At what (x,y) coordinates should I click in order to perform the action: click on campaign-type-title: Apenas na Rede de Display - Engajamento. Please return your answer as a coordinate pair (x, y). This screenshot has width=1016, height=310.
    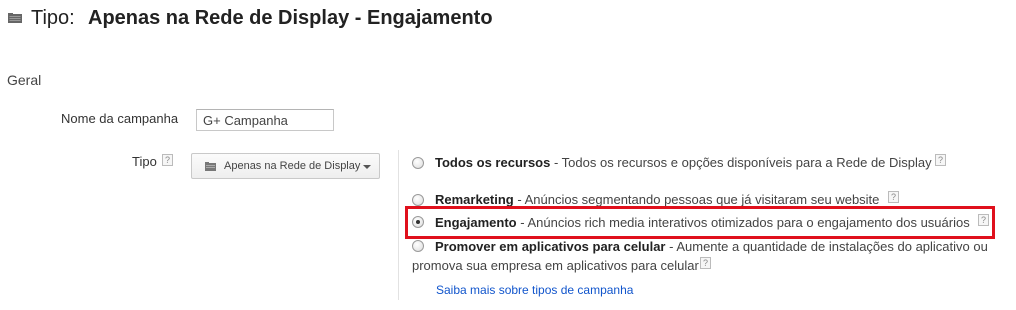
    Looking at the image, I should click on (290, 18).